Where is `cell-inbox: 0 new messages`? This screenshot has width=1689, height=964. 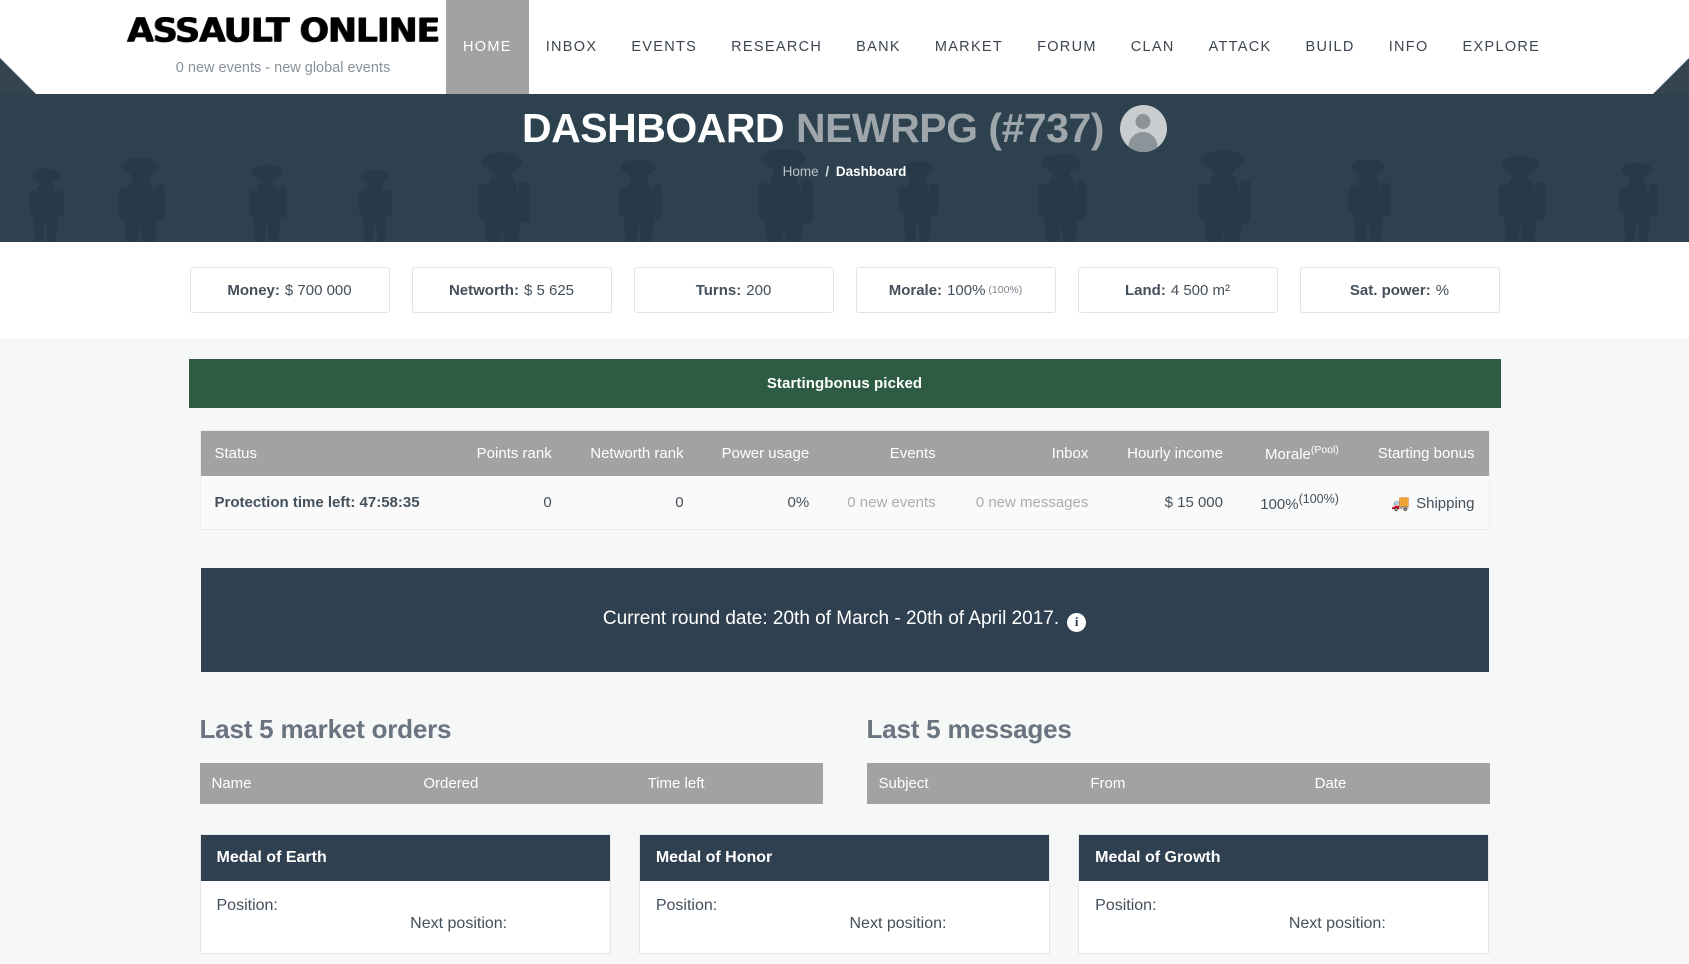 cell-inbox: 0 new messages is located at coordinates (1026, 502).